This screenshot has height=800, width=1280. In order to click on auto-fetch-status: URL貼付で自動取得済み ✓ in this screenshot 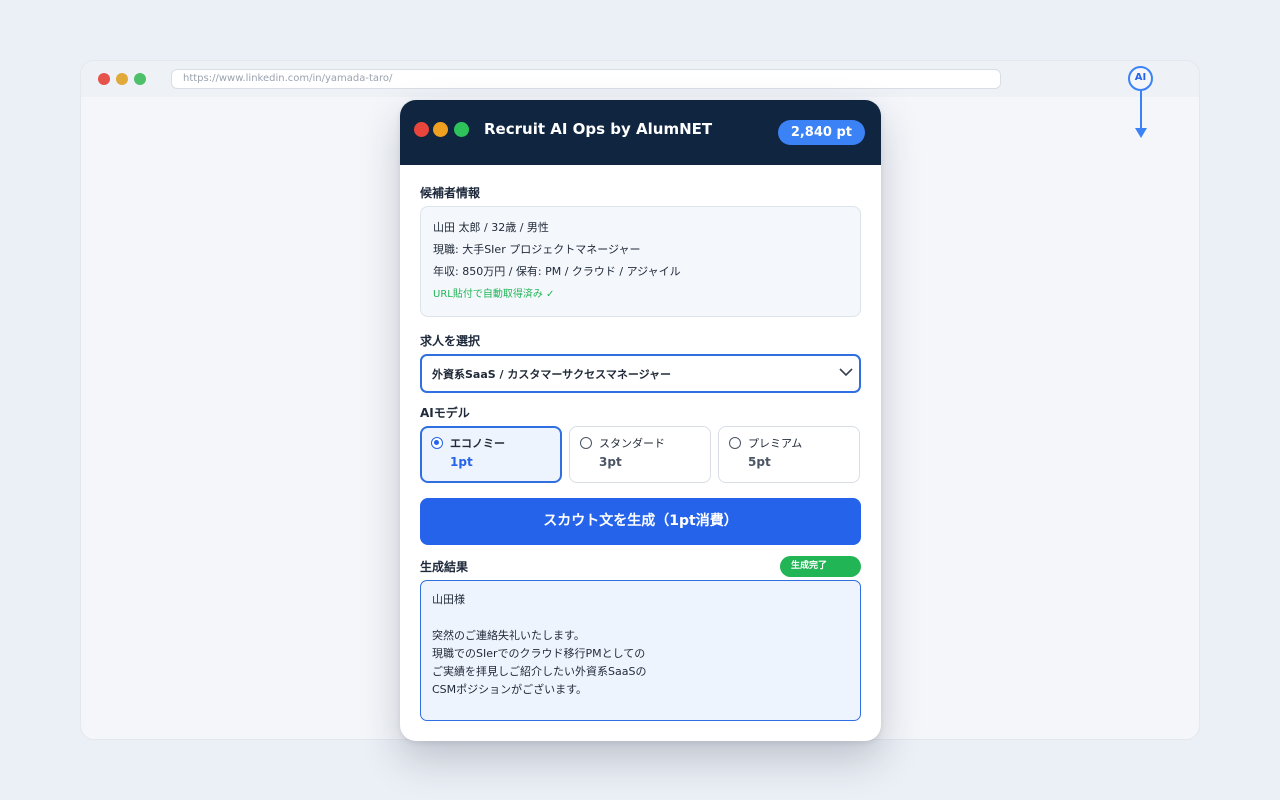, I will do `click(494, 294)`.